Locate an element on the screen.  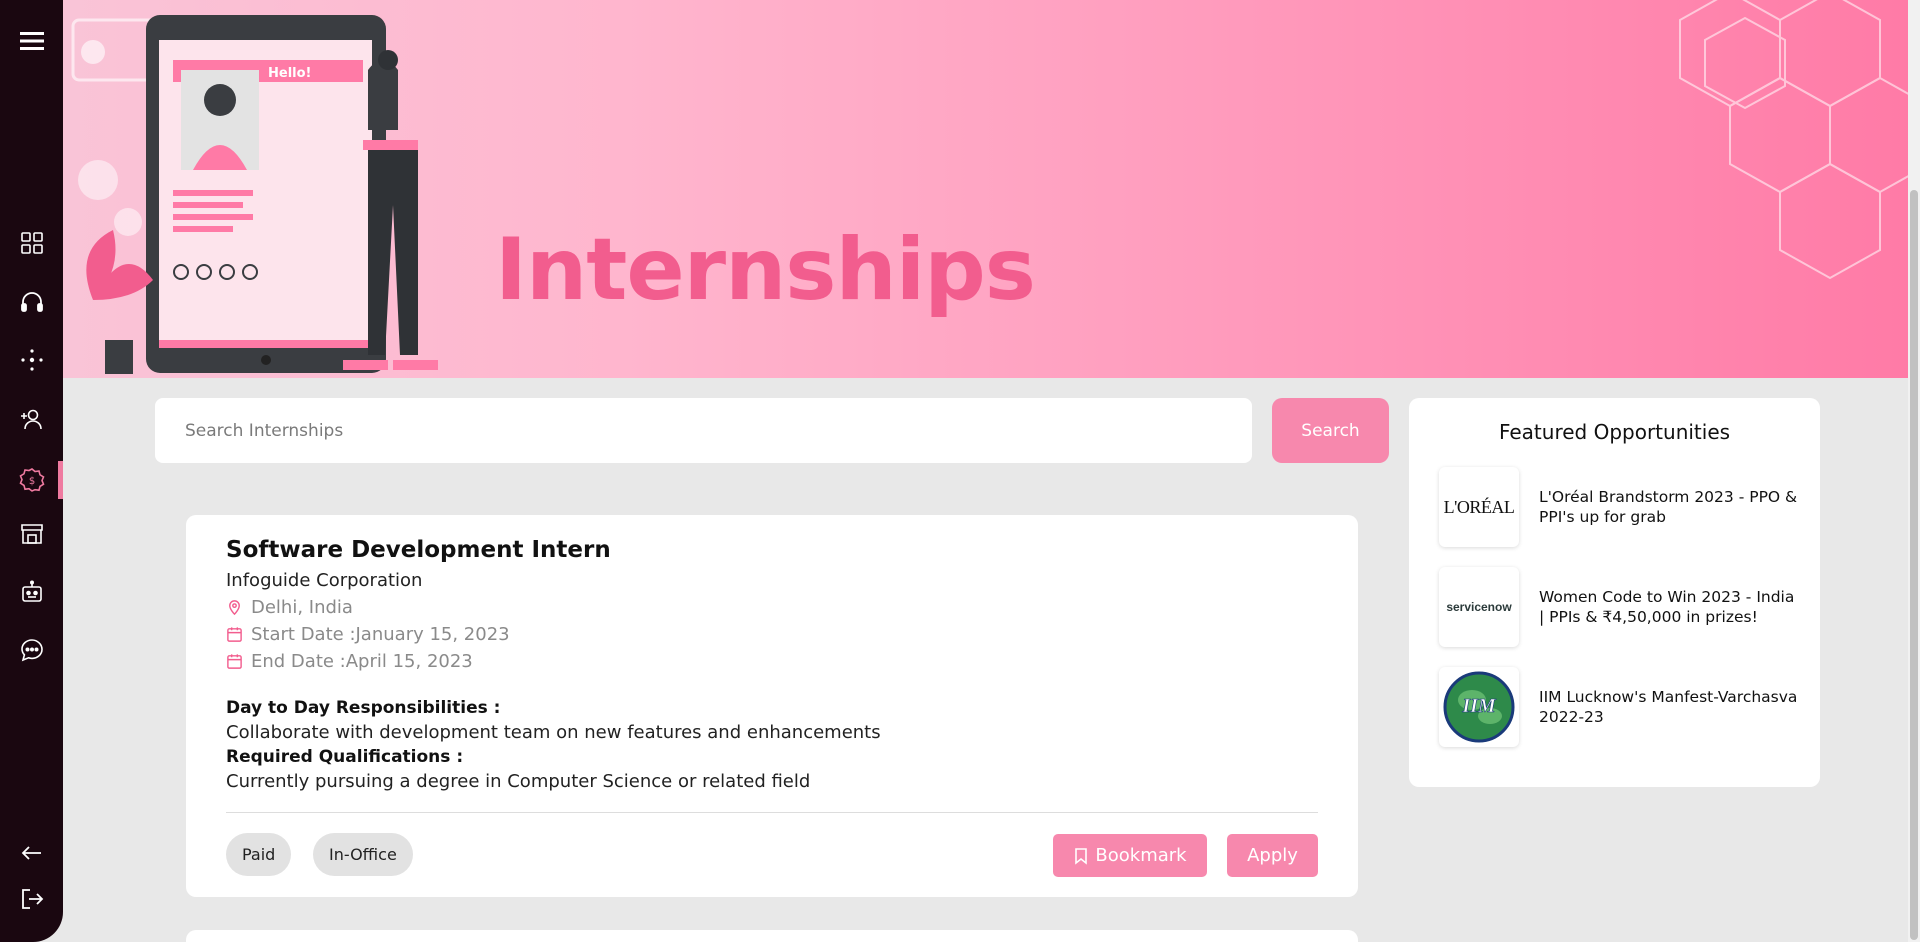
svg-text: IIM is located at coordinates (1479, 706).